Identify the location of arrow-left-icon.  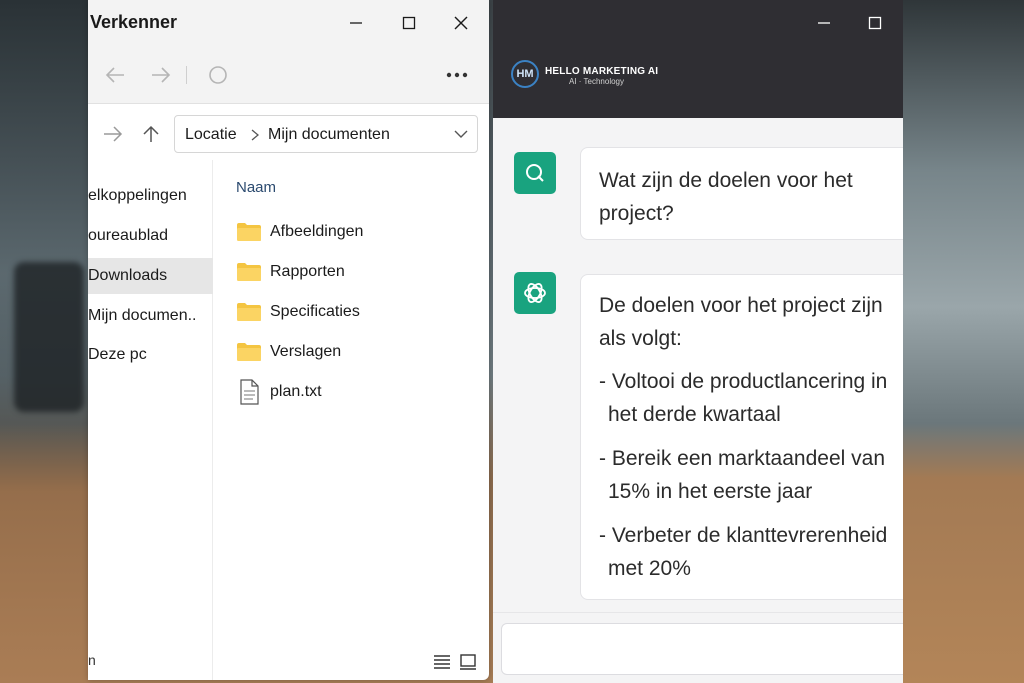
(114, 75).